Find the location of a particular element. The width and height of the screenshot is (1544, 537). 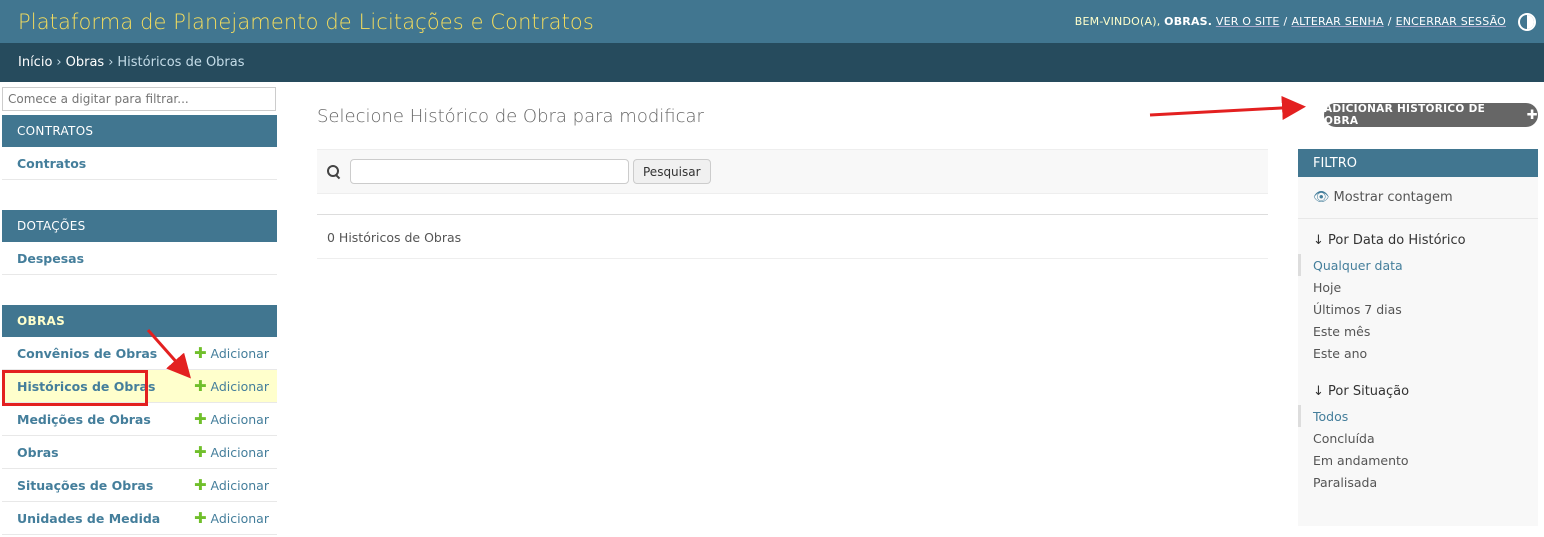

add-button-label: ADICIONAR HISTÓRICO DE OBRA is located at coordinates (1405, 115).